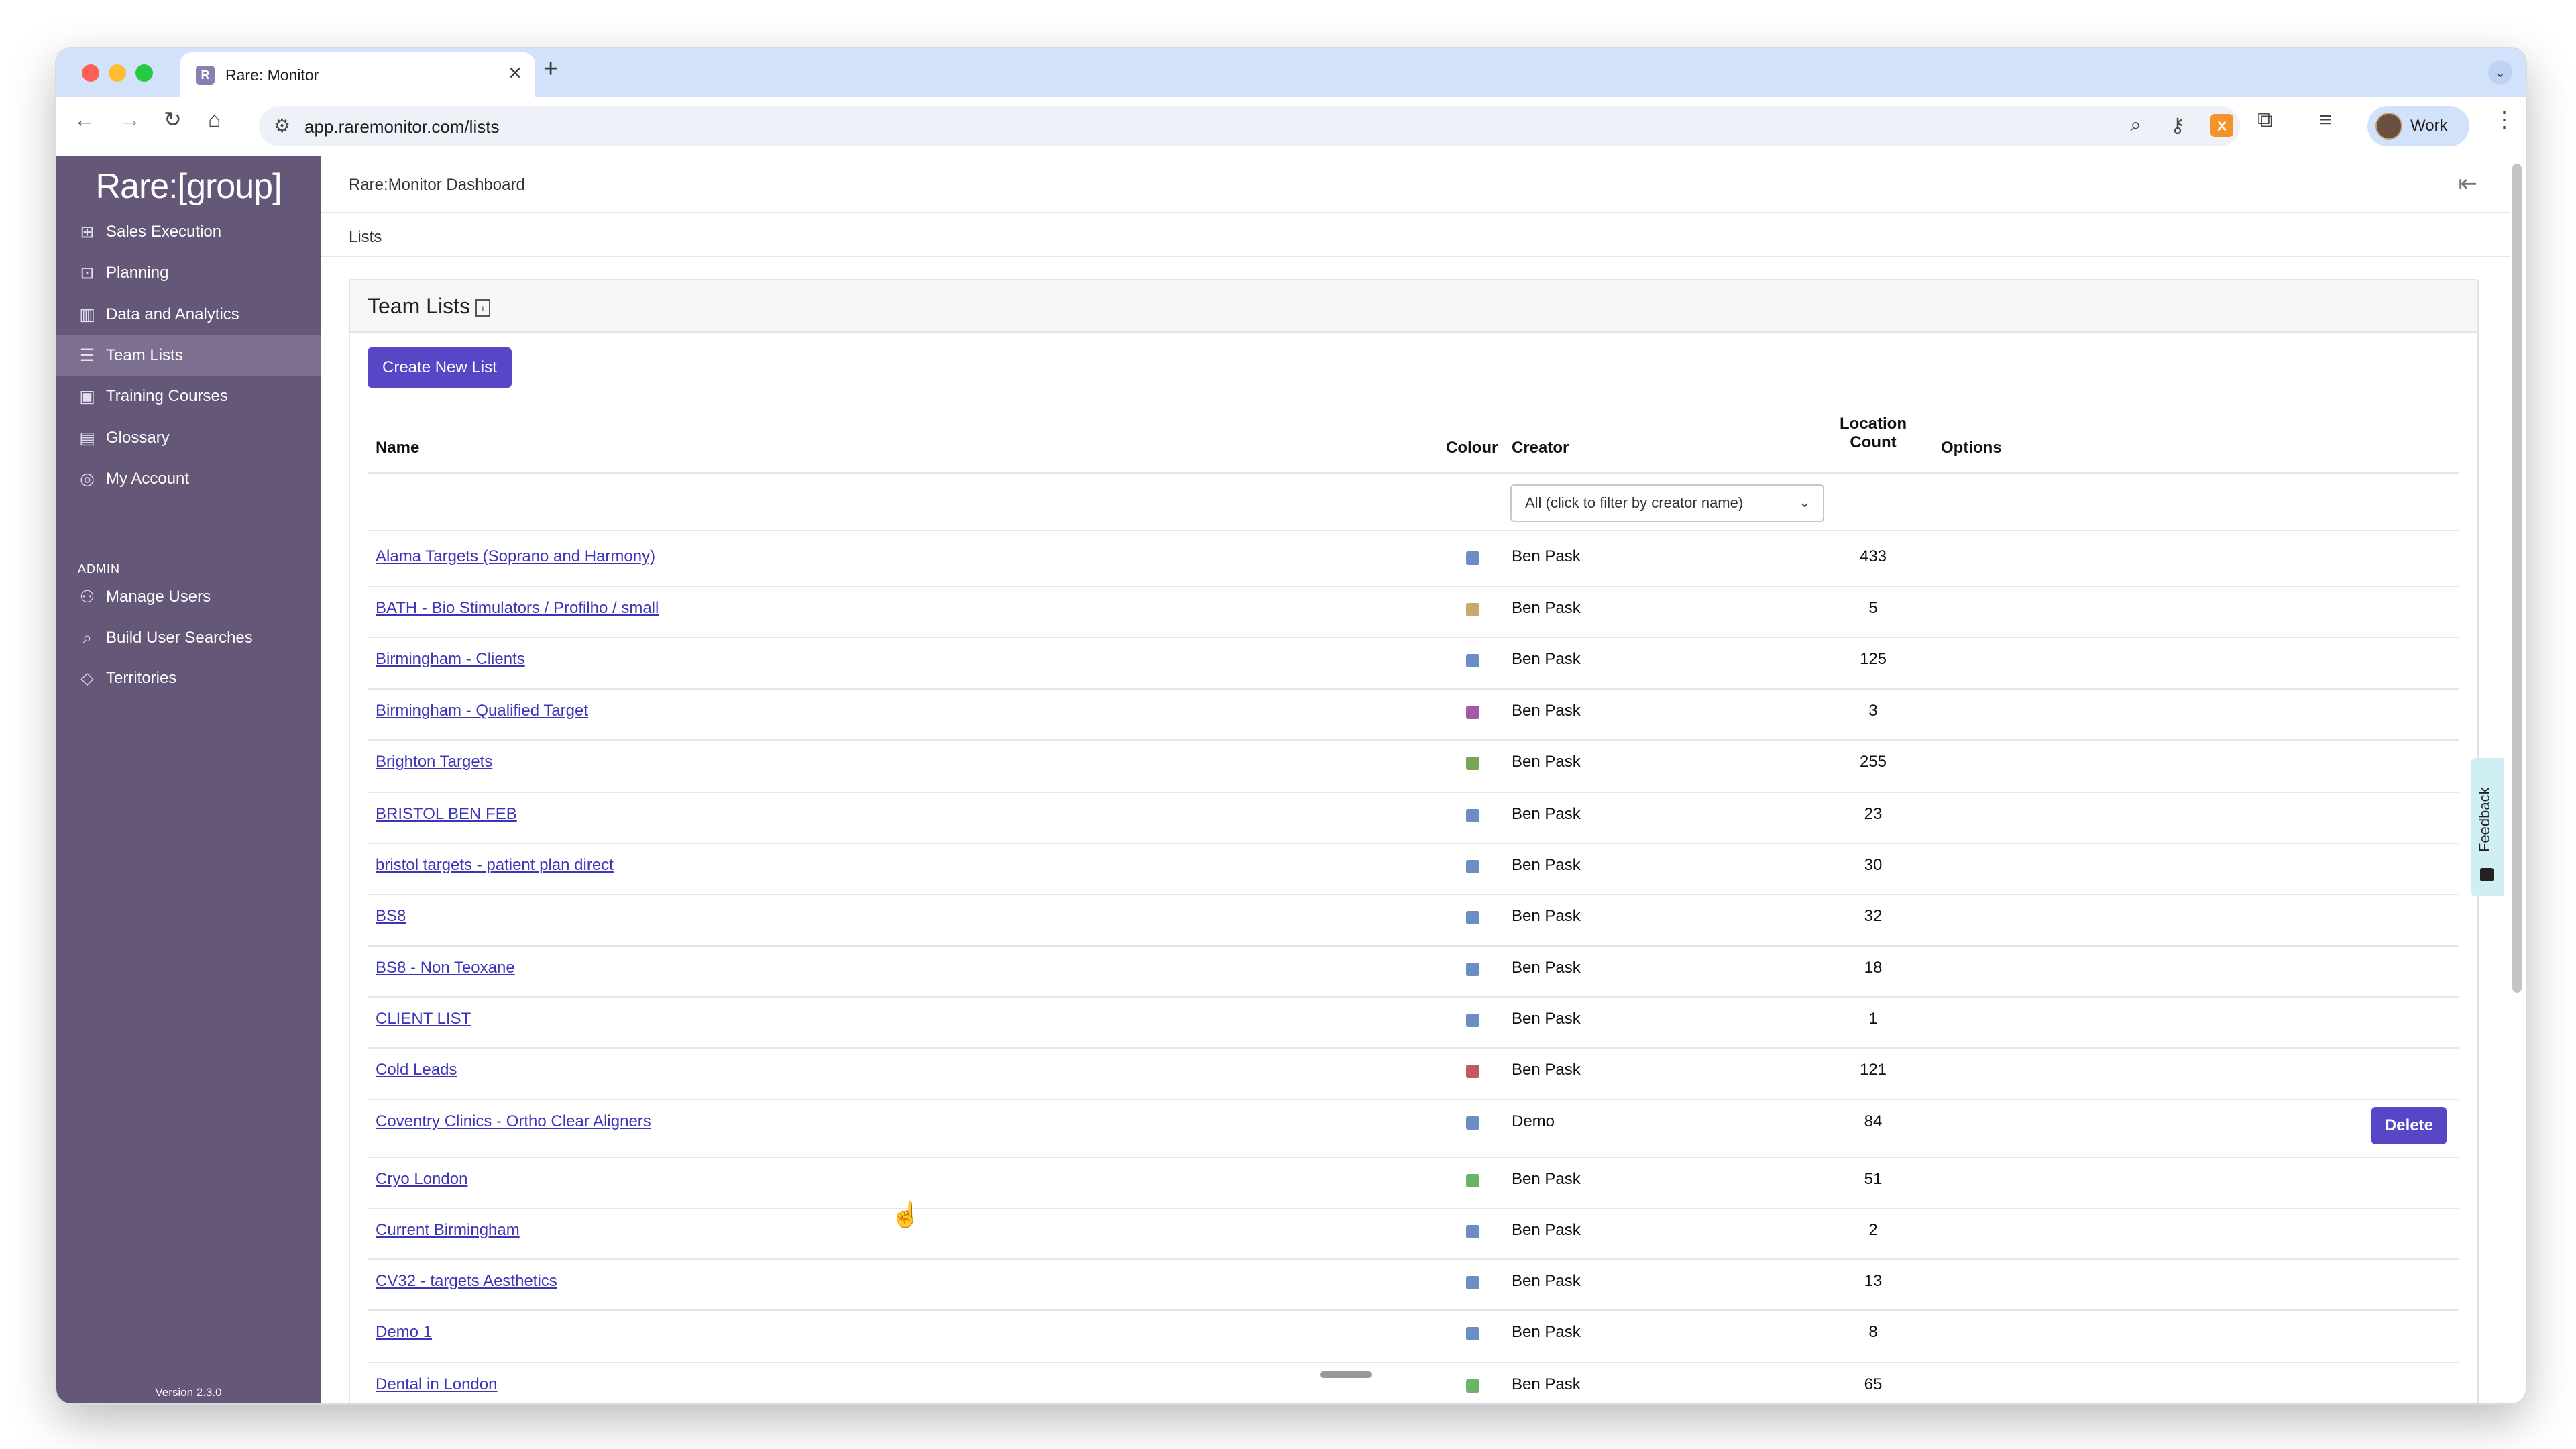 This screenshot has width=2576, height=1449. What do you see at coordinates (482, 308) in the screenshot?
I see `info-icon: i` at bounding box center [482, 308].